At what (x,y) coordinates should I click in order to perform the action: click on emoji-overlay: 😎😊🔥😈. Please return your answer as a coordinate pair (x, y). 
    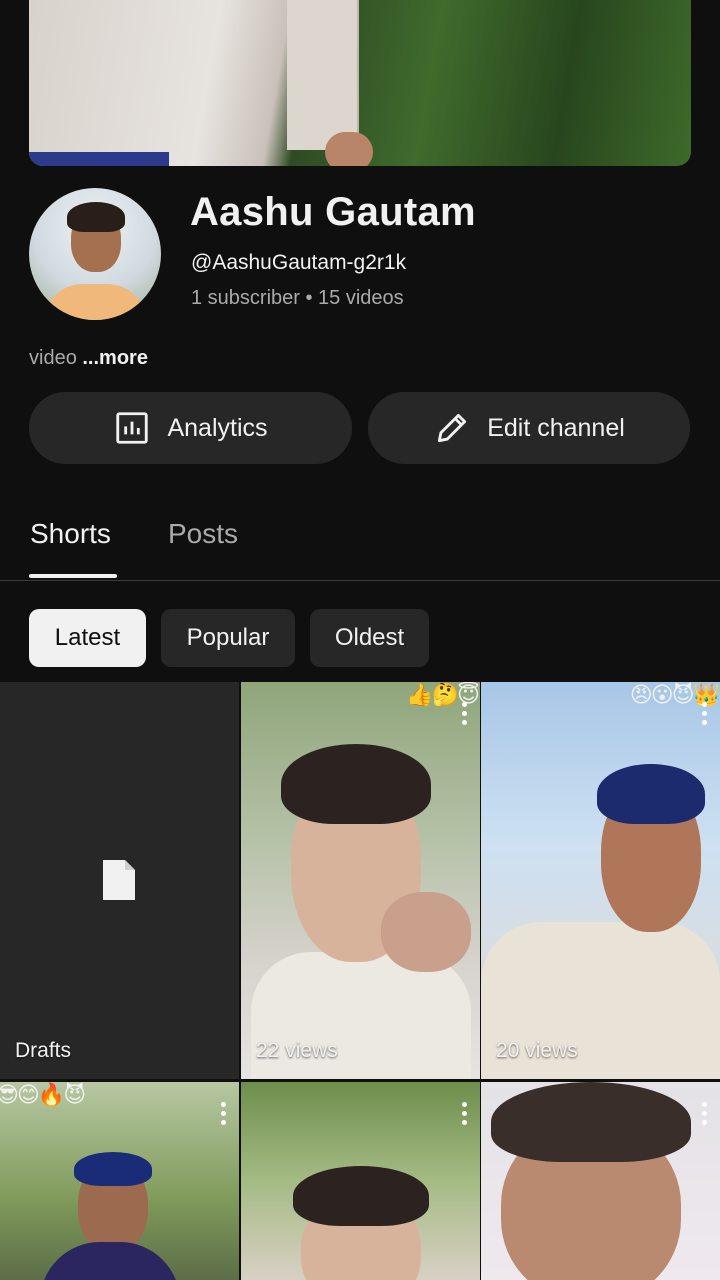
    Looking at the image, I should click on (43, 1094).